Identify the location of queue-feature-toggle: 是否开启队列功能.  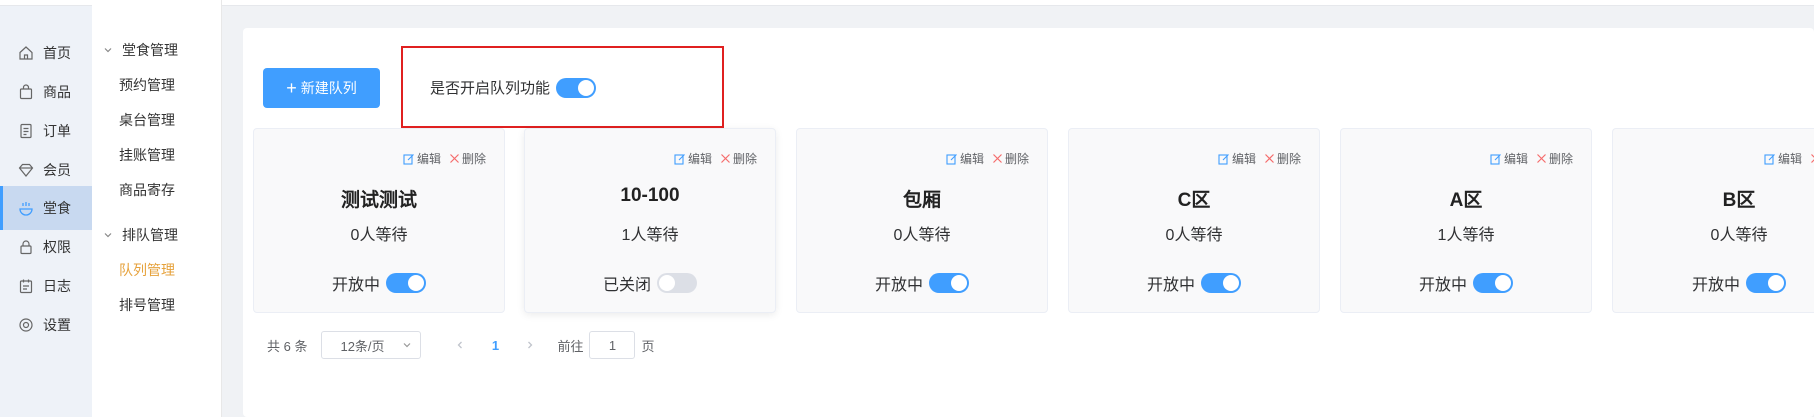
(513, 87).